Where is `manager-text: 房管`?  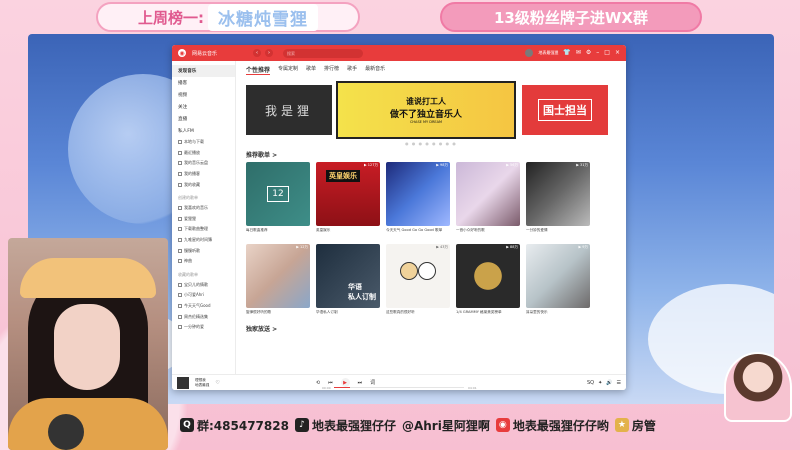 manager-text: 房管 is located at coordinates (643, 425).